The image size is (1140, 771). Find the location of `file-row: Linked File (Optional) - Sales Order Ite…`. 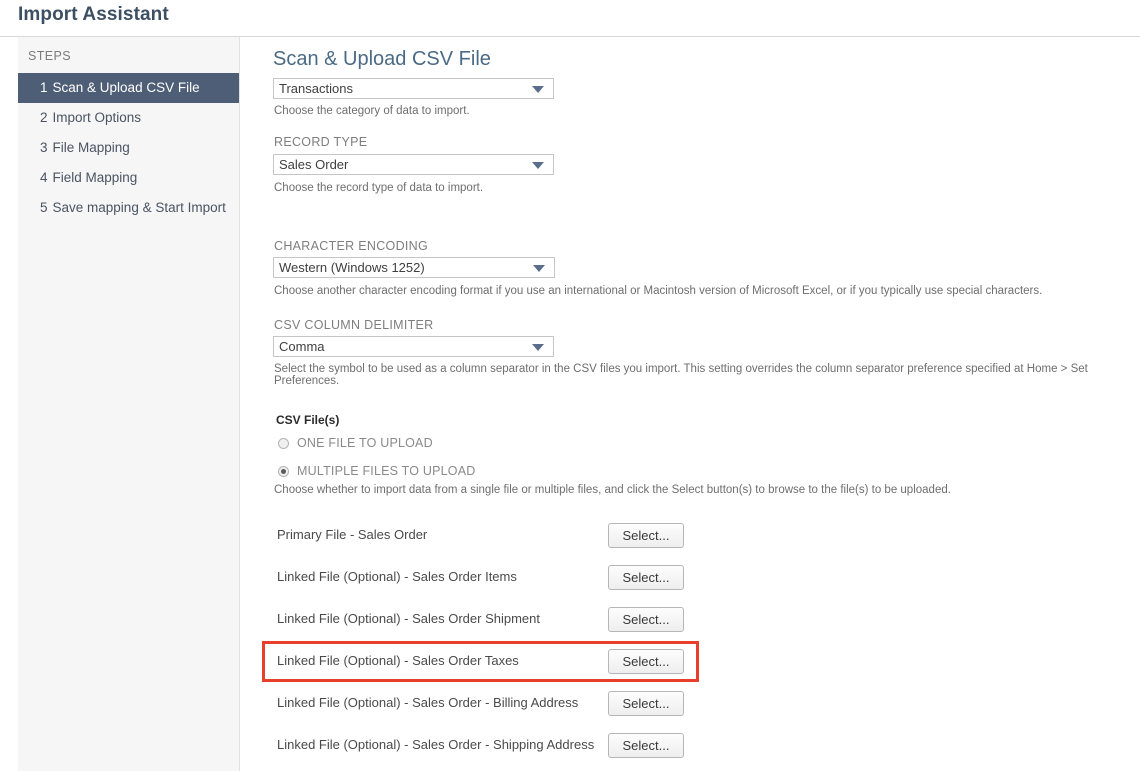

file-row: Linked File (Optional) - Sales Order Ite… is located at coordinates (475, 578).